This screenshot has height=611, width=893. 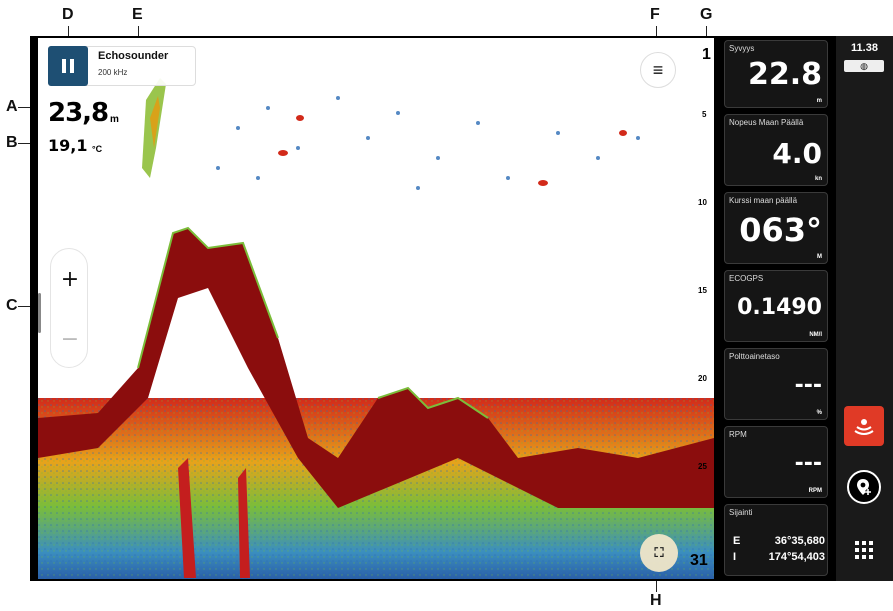 I want to click on position-north-value: 174°54,403, so click(x=796, y=557).